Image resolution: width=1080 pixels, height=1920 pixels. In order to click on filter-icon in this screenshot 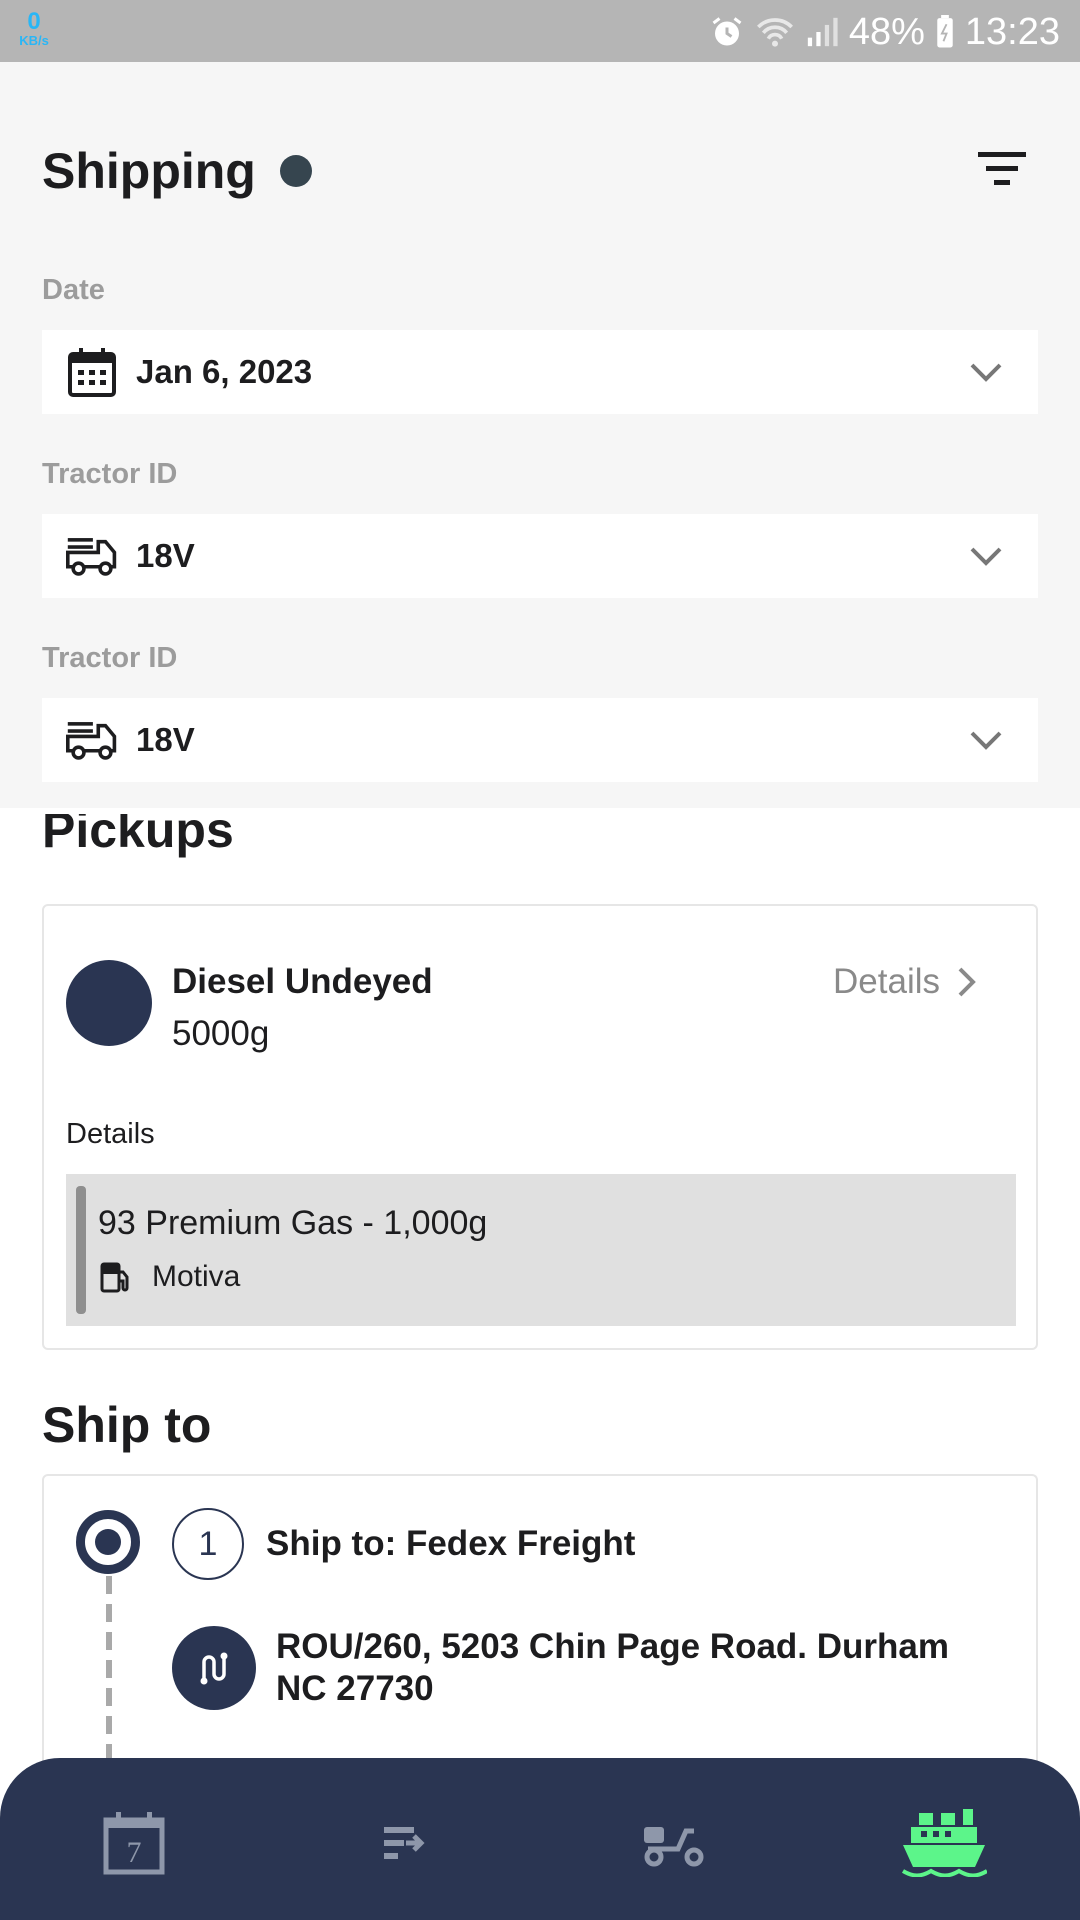, I will do `click(1002, 168)`.